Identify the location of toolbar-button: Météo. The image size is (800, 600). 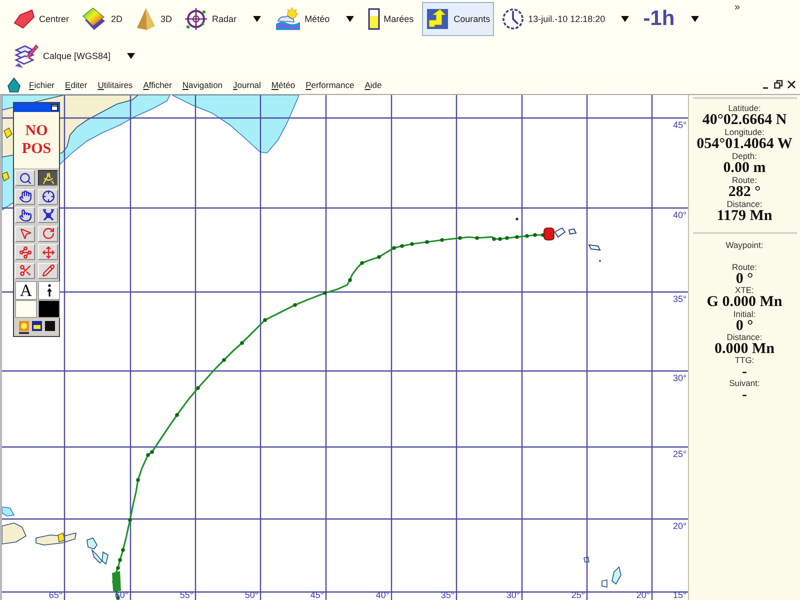
(302, 19).